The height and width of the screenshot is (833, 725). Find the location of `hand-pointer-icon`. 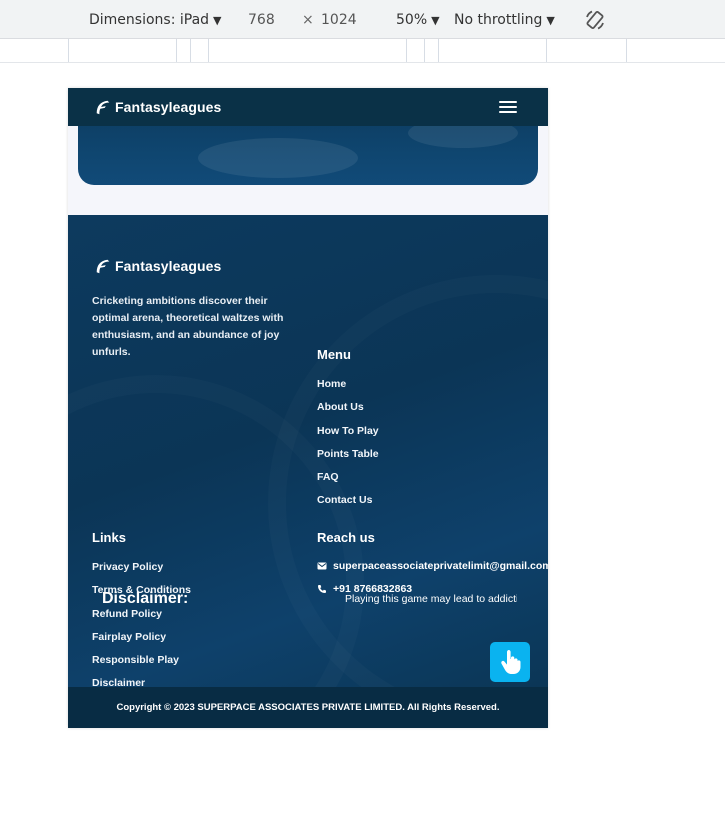

hand-pointer-icon is located at coordinates (511, 662).